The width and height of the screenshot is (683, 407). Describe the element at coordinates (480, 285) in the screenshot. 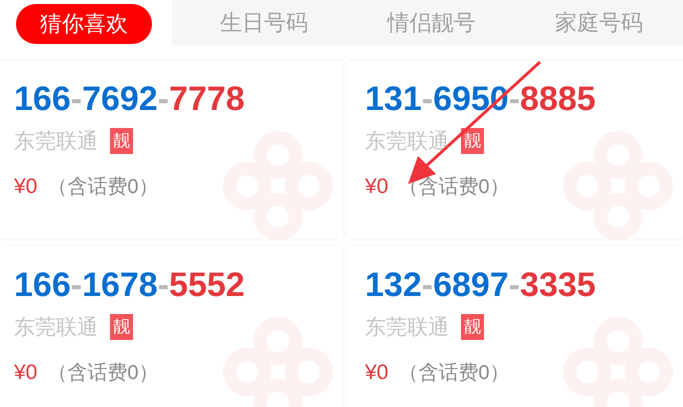

I see `phone-number: 132-6897-3335` at that location.